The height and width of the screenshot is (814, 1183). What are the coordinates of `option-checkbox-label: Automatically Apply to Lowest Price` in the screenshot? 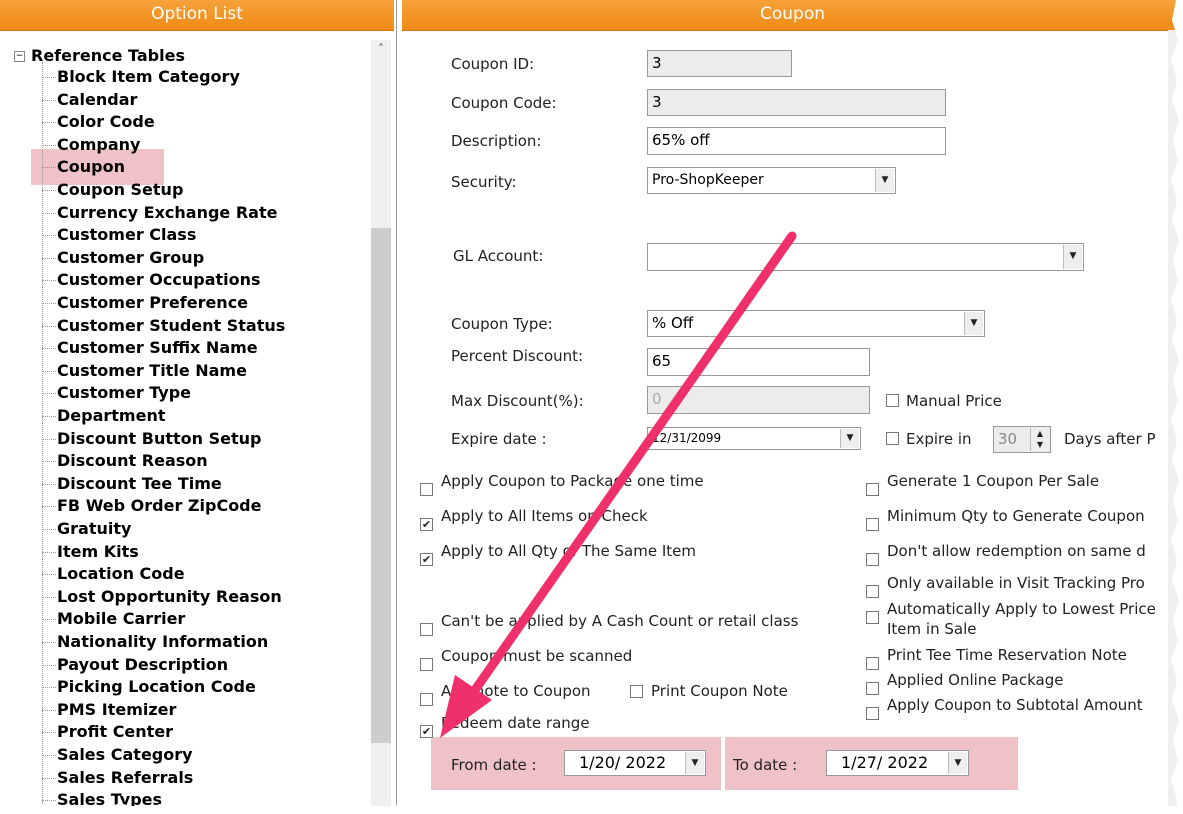 It's located at (1021, 609).